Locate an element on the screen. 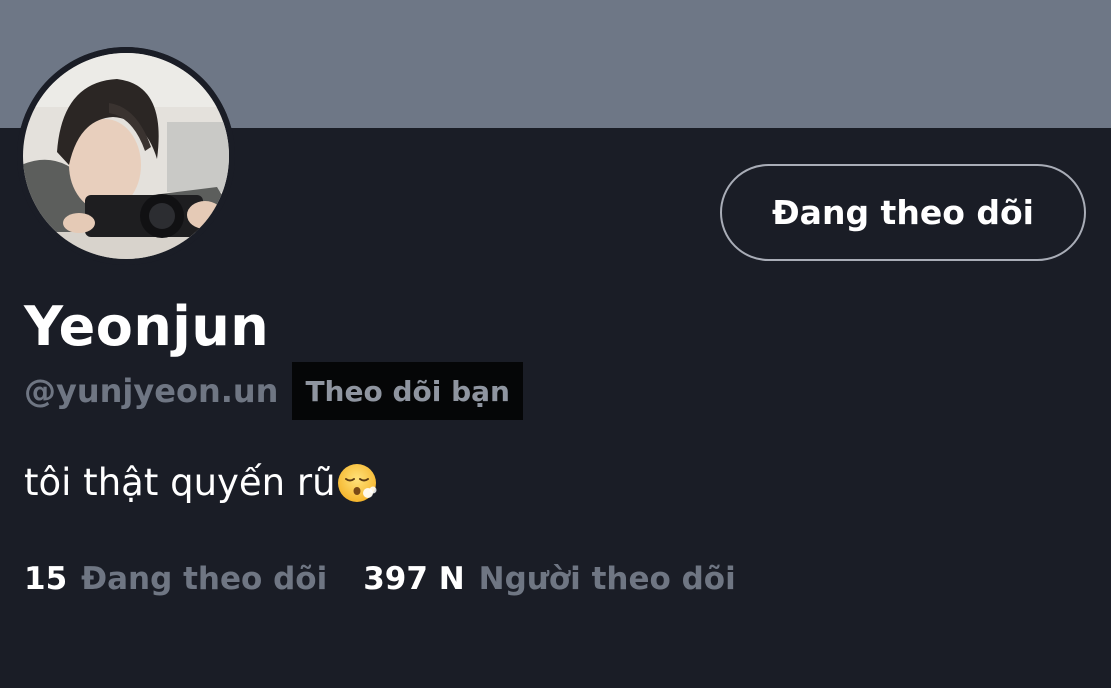  bio: tôi thật quyến rũ is located at coordinates (201, 483).